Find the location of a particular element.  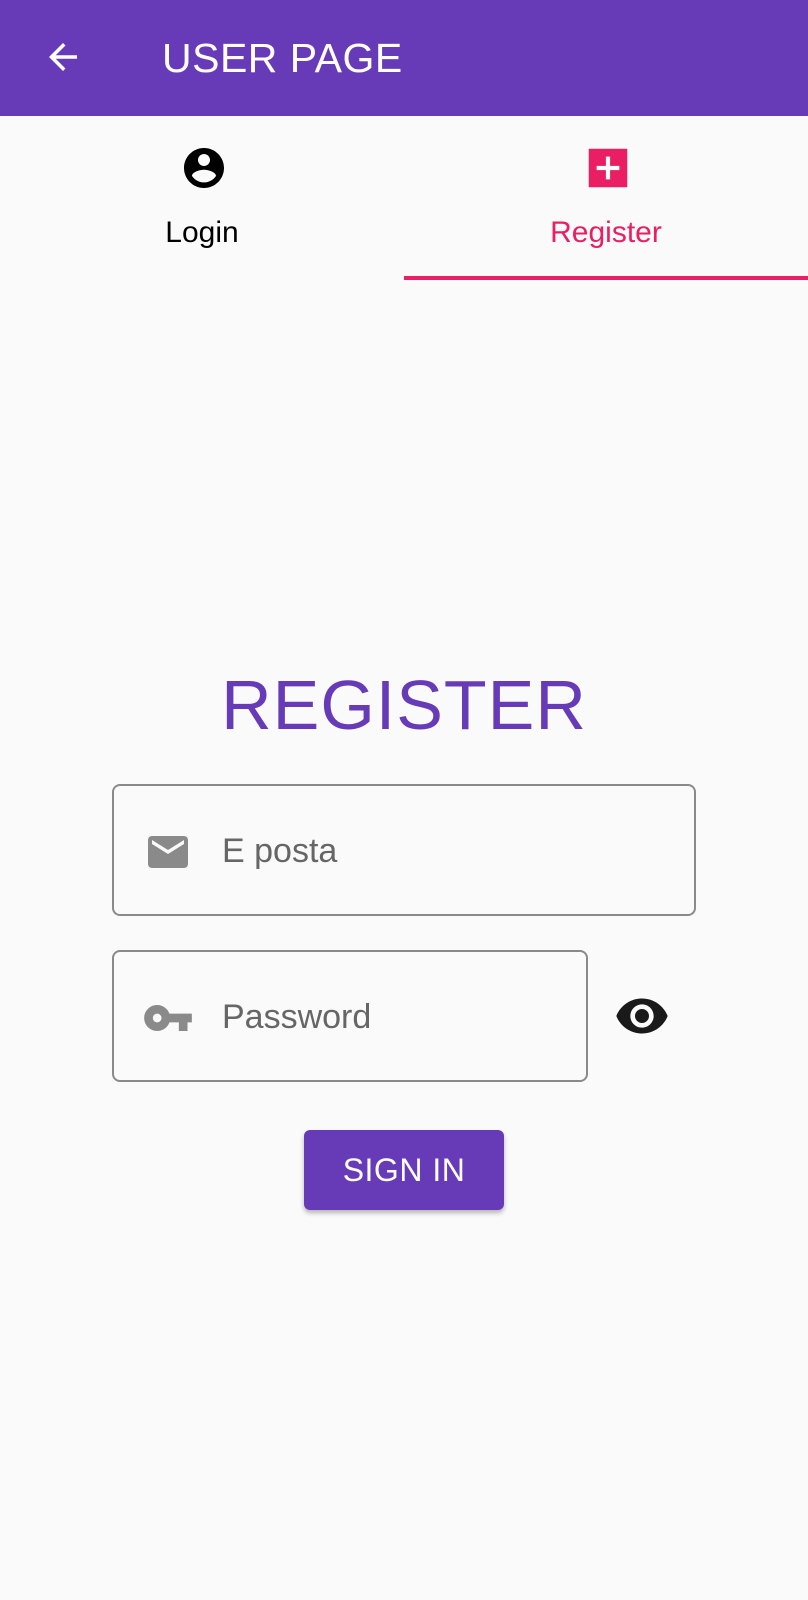

email-field is located at coordinates (404, 850).